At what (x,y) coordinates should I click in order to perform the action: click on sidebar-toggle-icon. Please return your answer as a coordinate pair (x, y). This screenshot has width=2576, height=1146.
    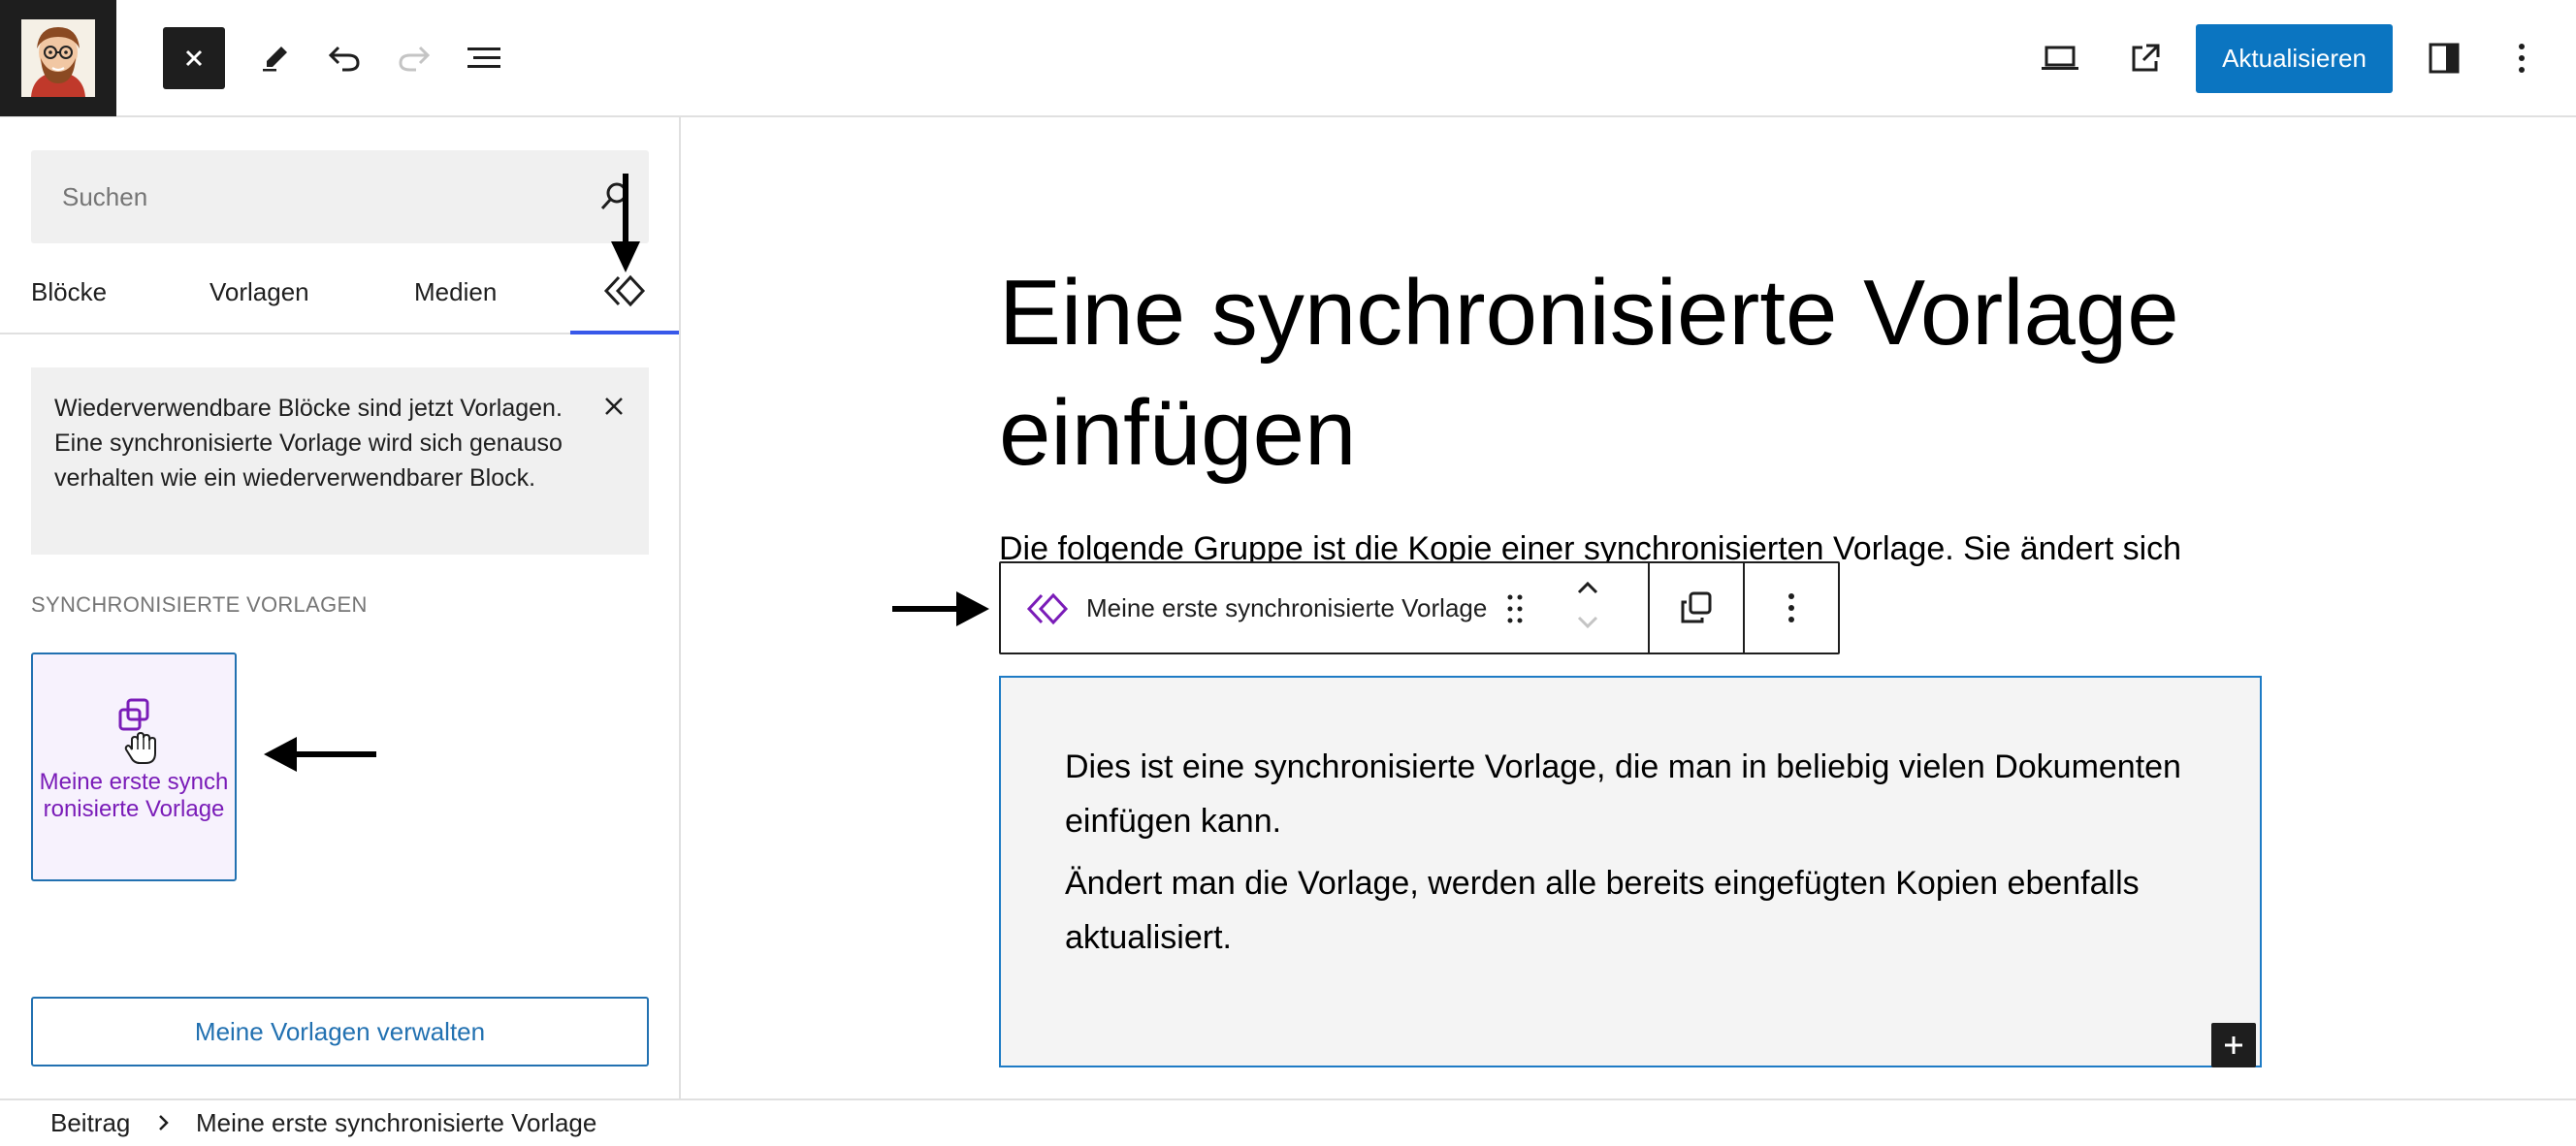
    Looking at the image, I should click on (2444, 58).